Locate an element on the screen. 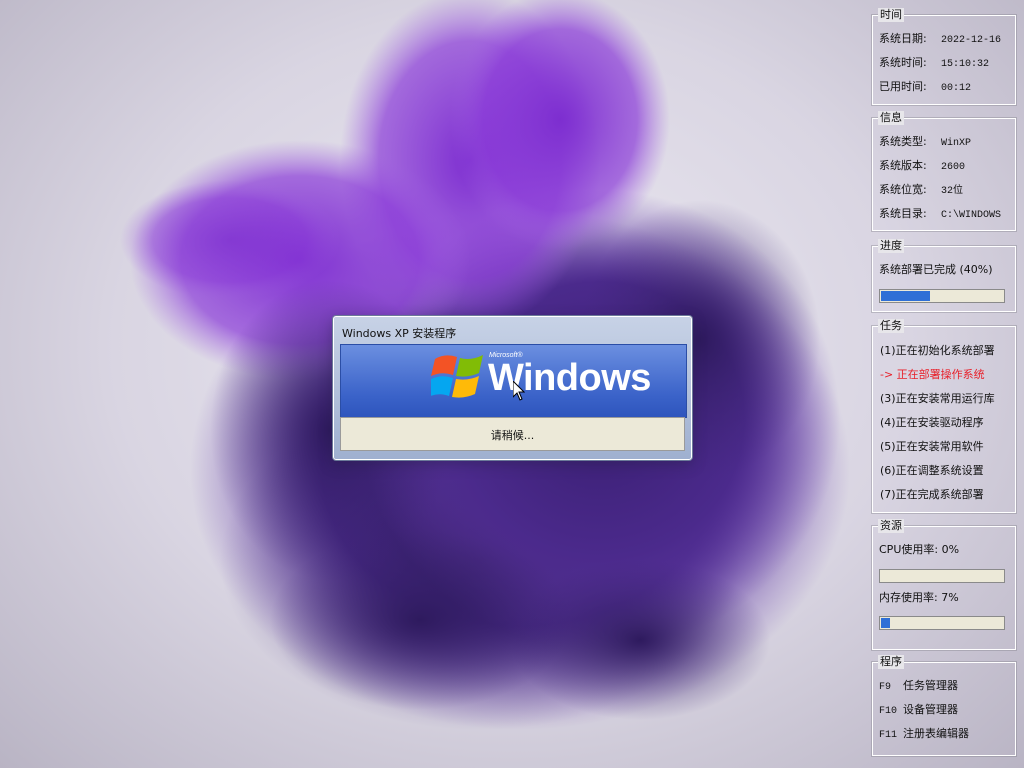  program-task-manager: F9 任务管理器 is located at coordinates (918, 686).